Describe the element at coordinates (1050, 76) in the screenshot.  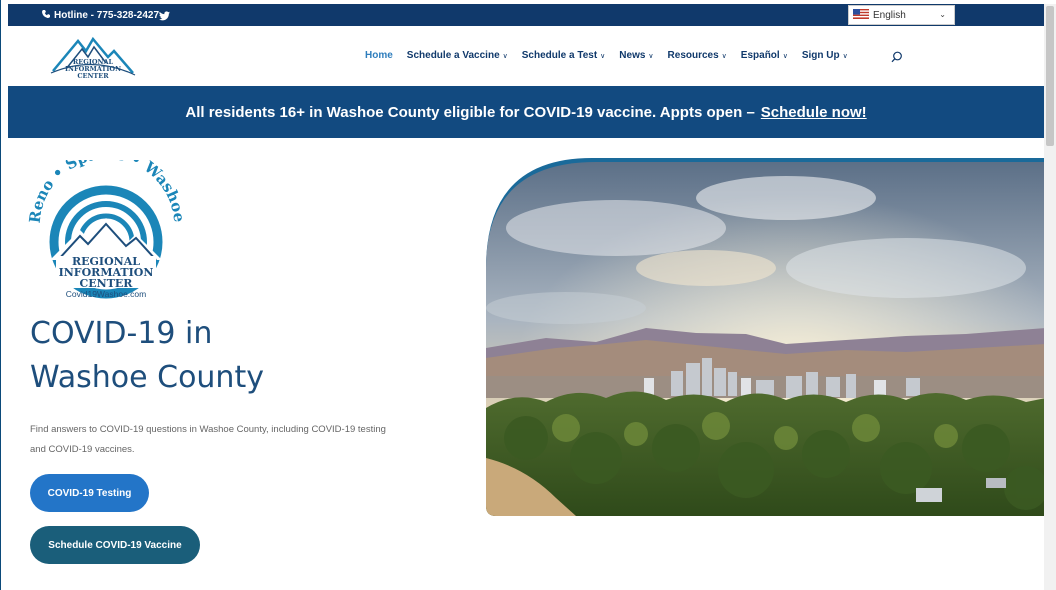
I see `scrollbar-thumb` at that location.